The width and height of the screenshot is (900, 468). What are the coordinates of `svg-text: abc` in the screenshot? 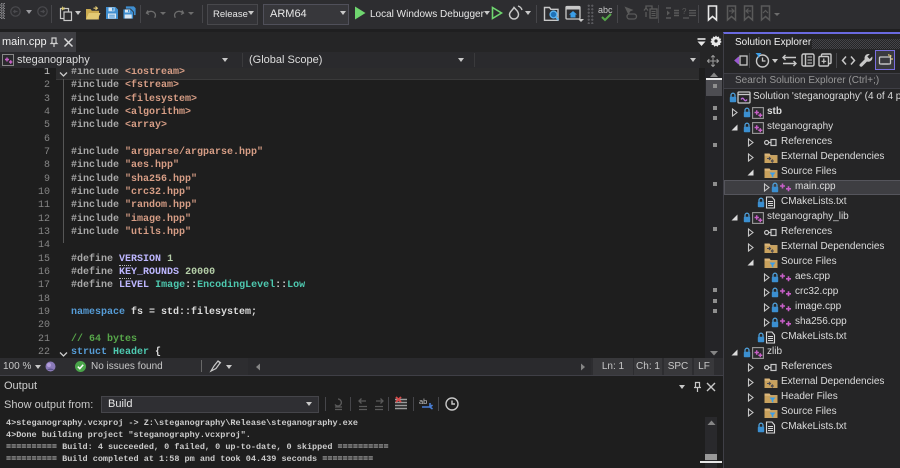 It's located at (605, 10).